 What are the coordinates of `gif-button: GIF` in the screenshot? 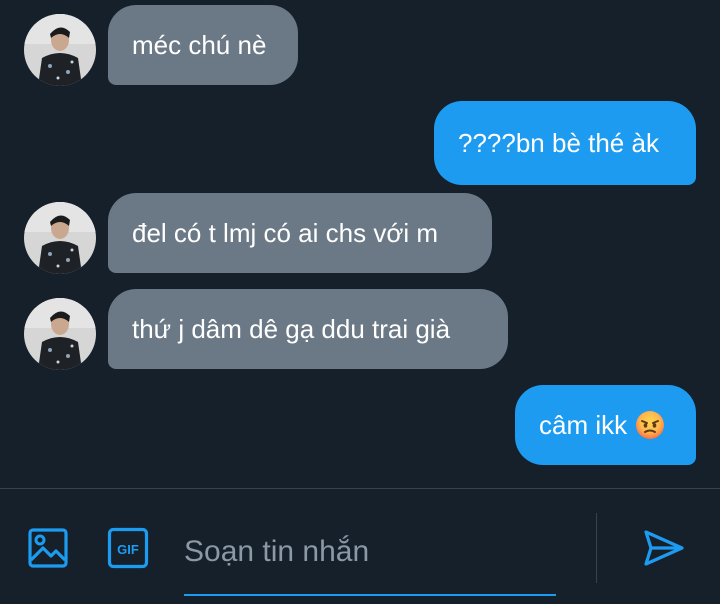 It's located at (128, 548).